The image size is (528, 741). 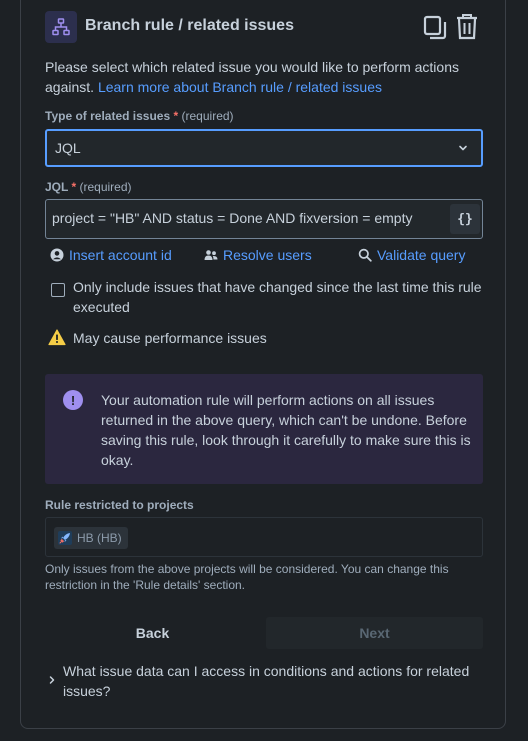 What do you see at coordinates (463, 148) in the screenshot?
I see `chevron-down-icon` at bounding box center [463, 148].